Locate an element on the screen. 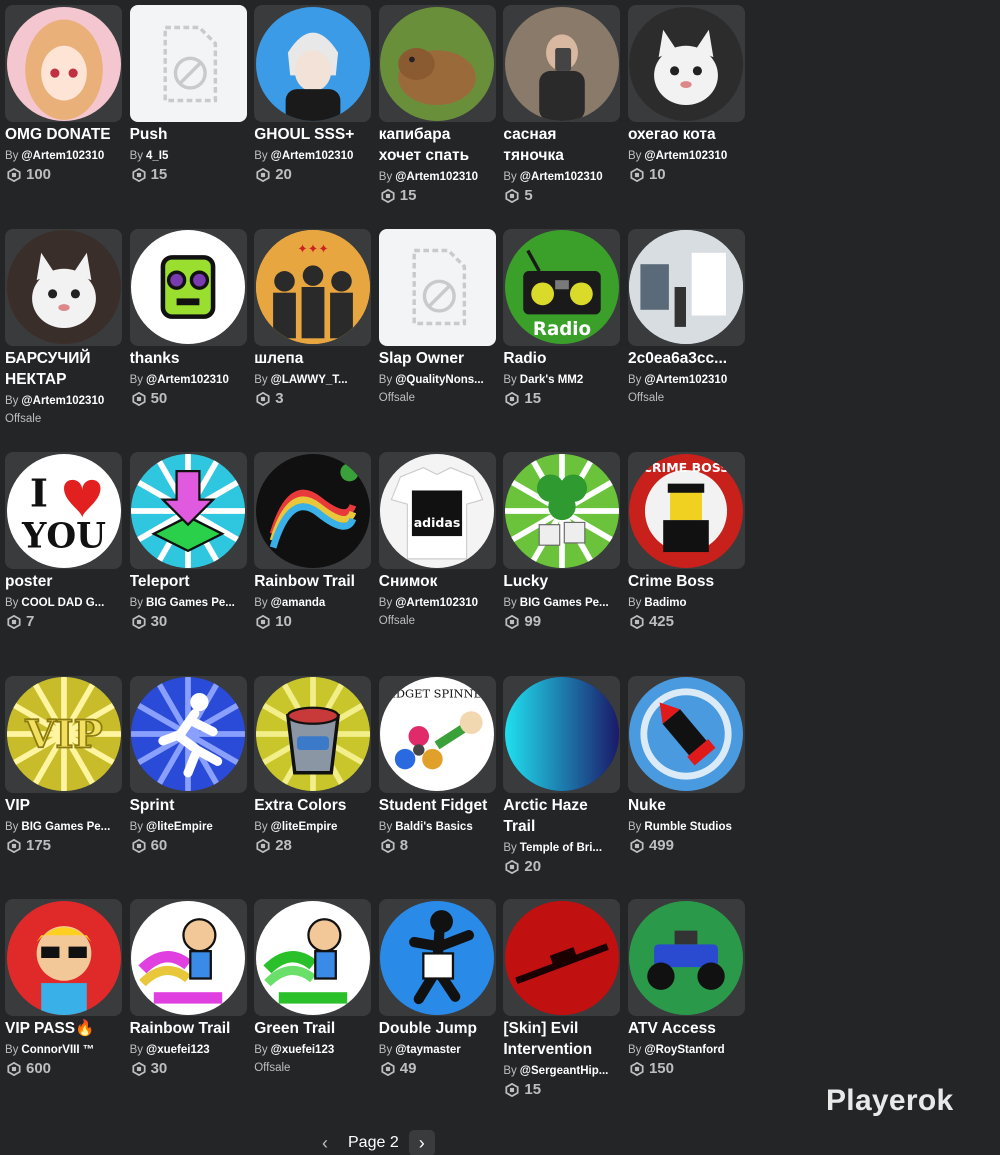  creator-link: 4_I5 is located at coordinates (157, 156).